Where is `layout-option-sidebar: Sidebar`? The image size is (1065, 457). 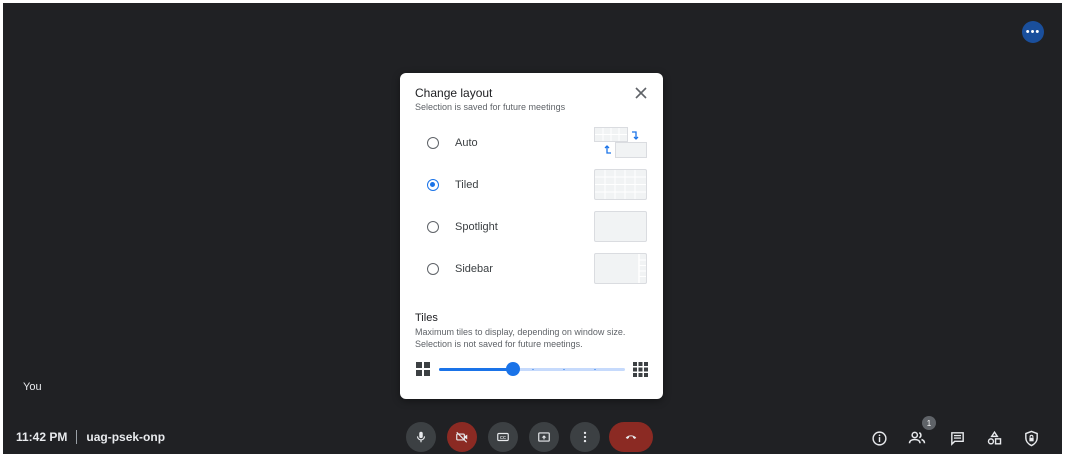 layout-option-sidebar: Sidebar is located at coordinates (537, 270).